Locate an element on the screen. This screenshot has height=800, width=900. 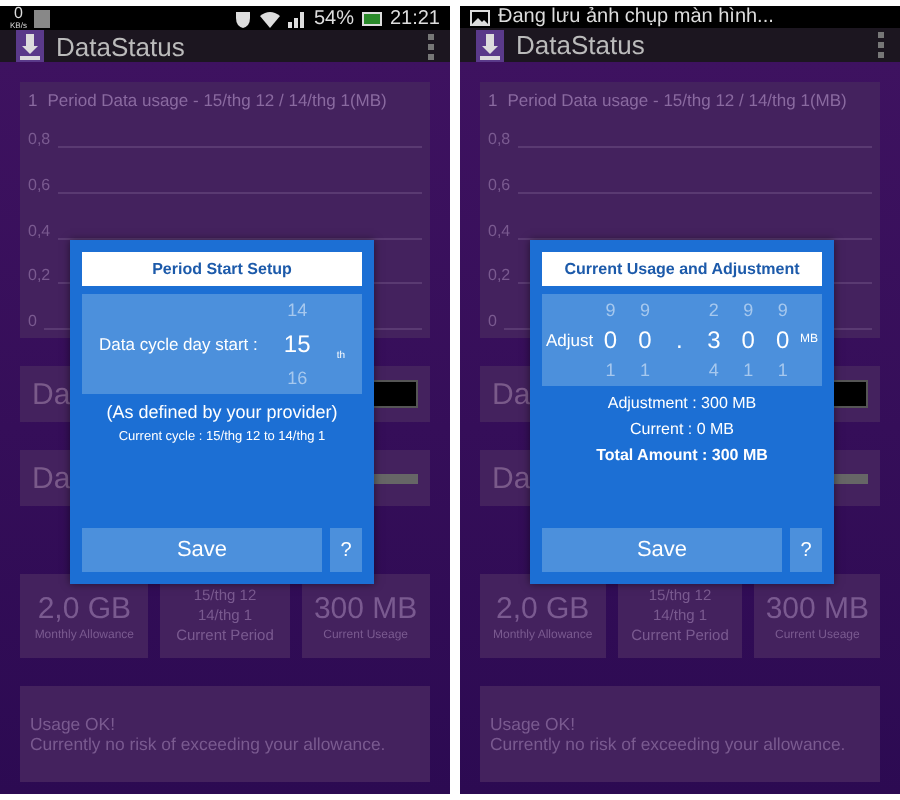
decimal-point: . is located at coordinates (679, 340).